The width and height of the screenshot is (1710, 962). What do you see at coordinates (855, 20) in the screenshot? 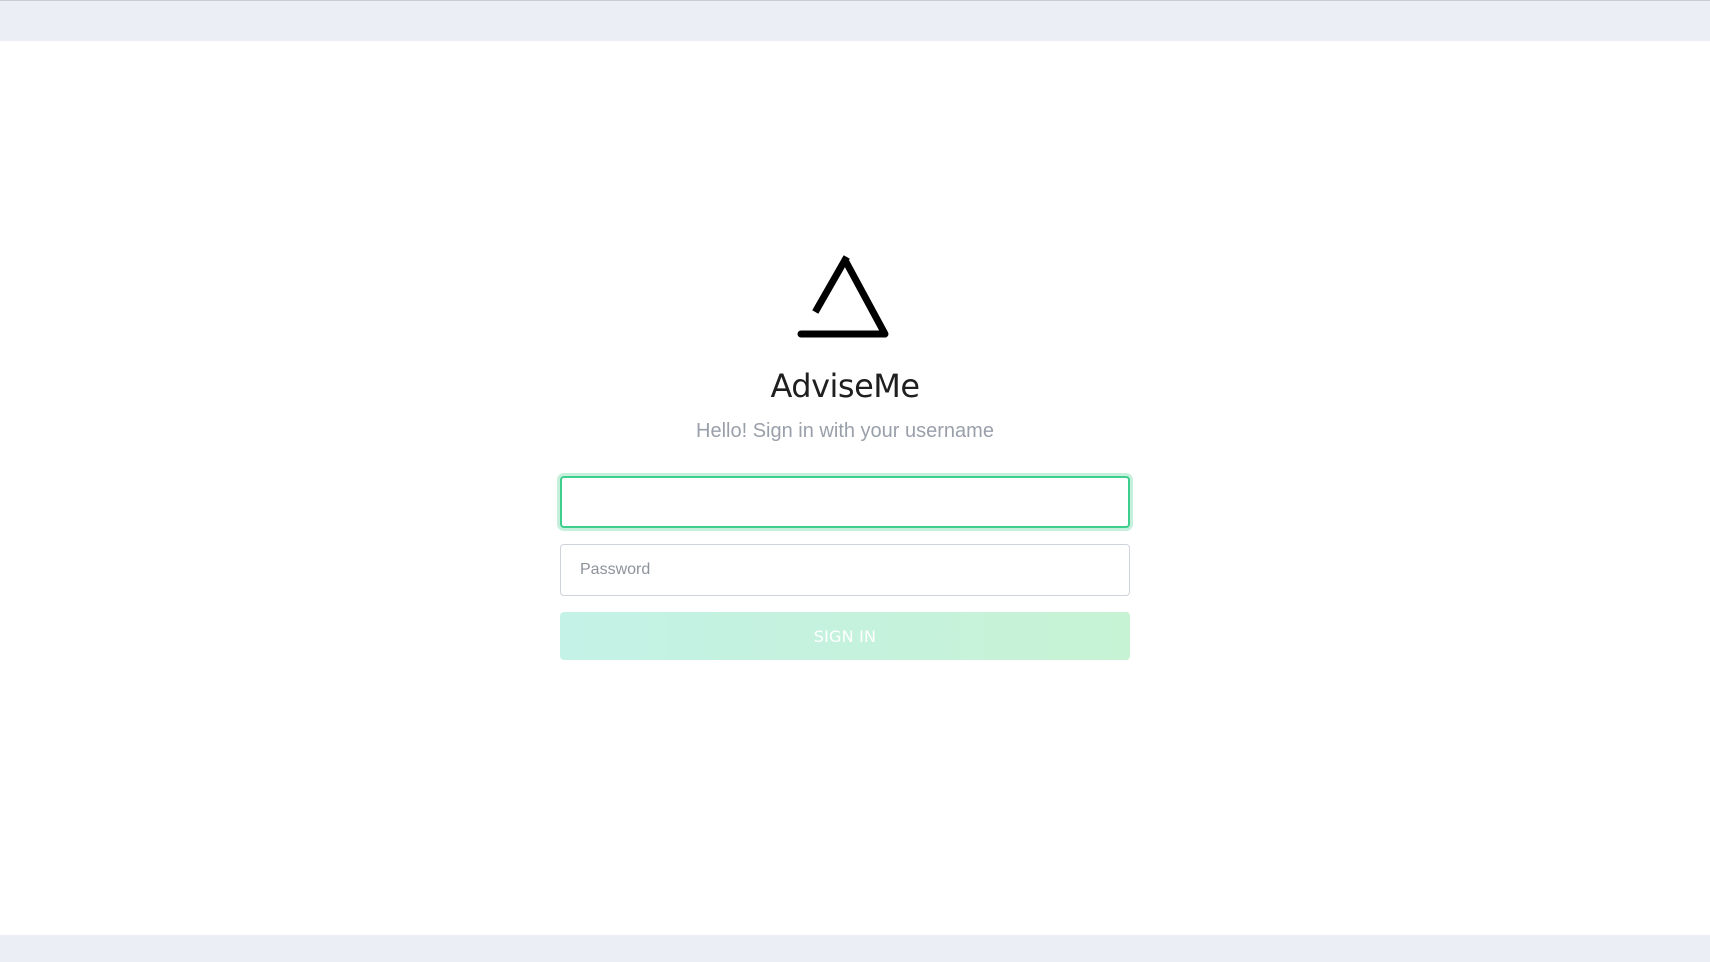
I see `top-bar` at bounding box center [855, 20].